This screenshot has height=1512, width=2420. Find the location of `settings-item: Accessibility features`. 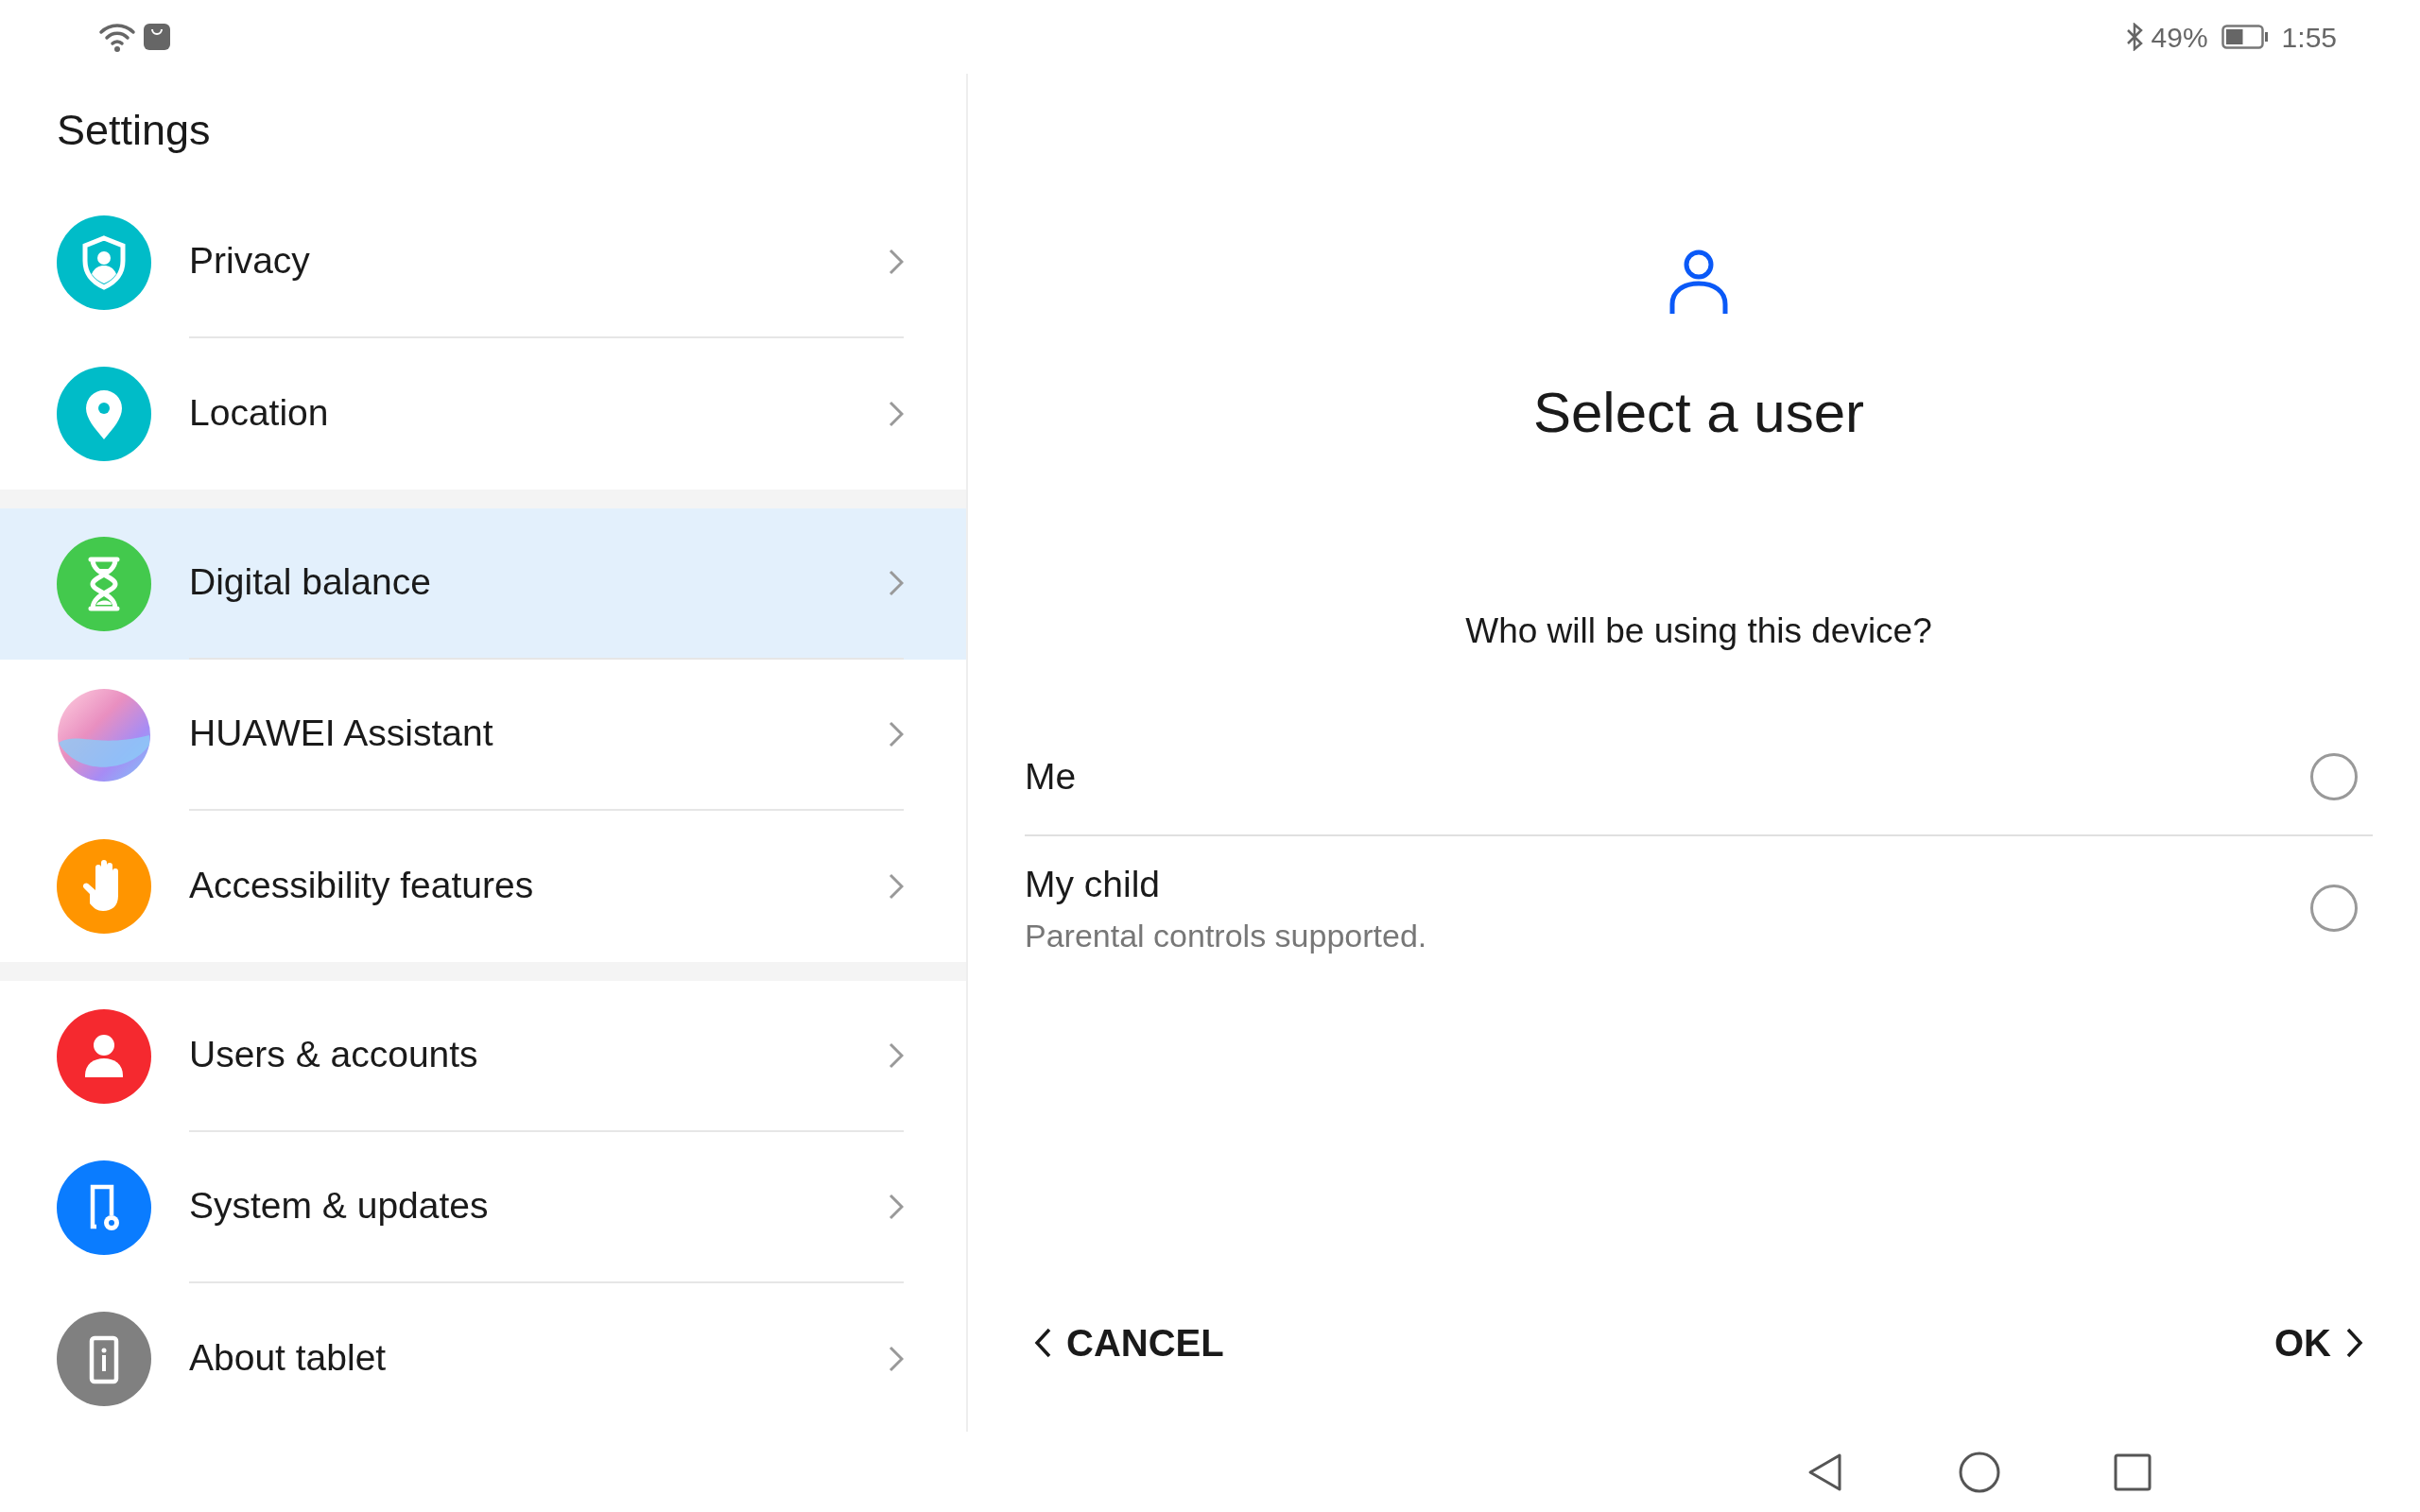

settings-item: Accessibility features is located at coordinates (483, 886).